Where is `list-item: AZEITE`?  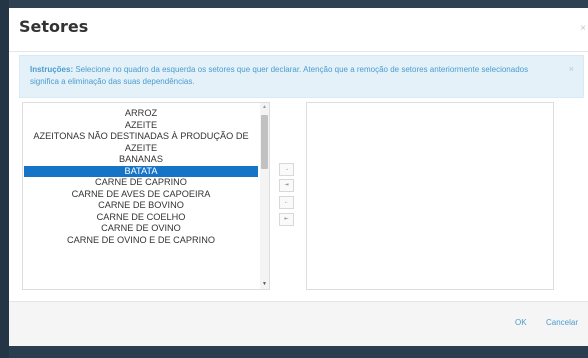 list-item: AZEITE is located at coordinates (141, 126).